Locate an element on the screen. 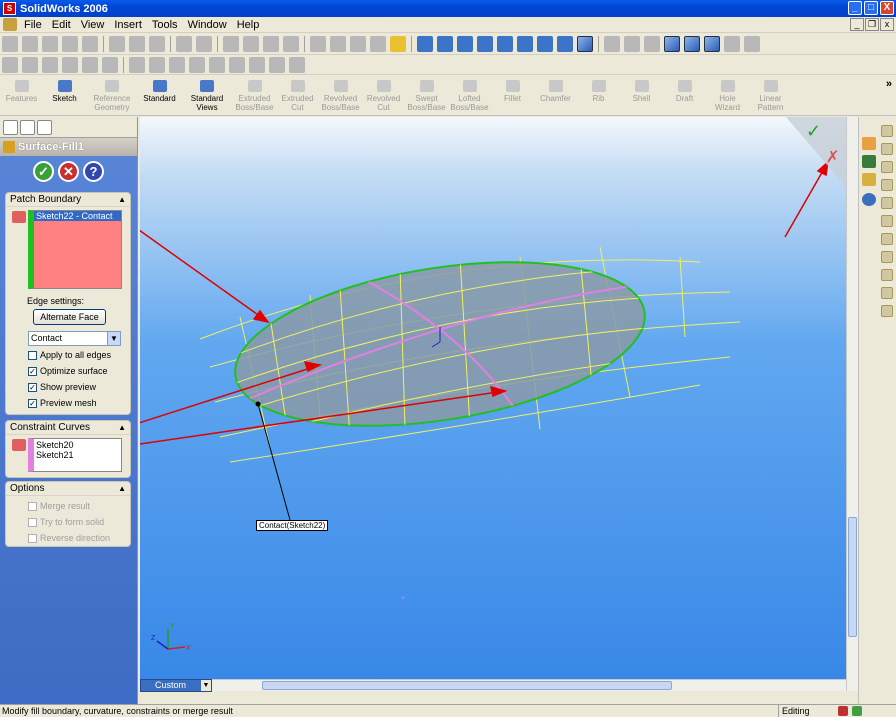  show-preview-checkbox: ✓ Show preview is located at coordinates (62, 387).